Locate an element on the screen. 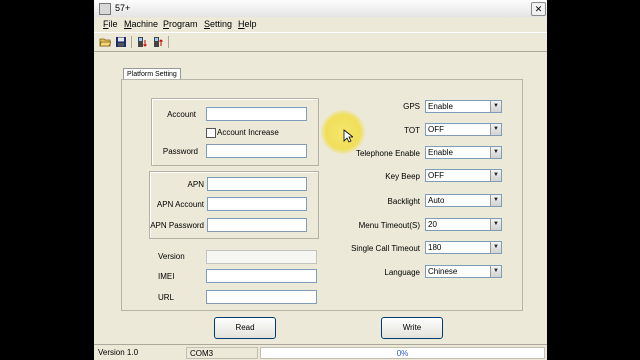  close-button: ✕ is located at coordinates (538, 9).